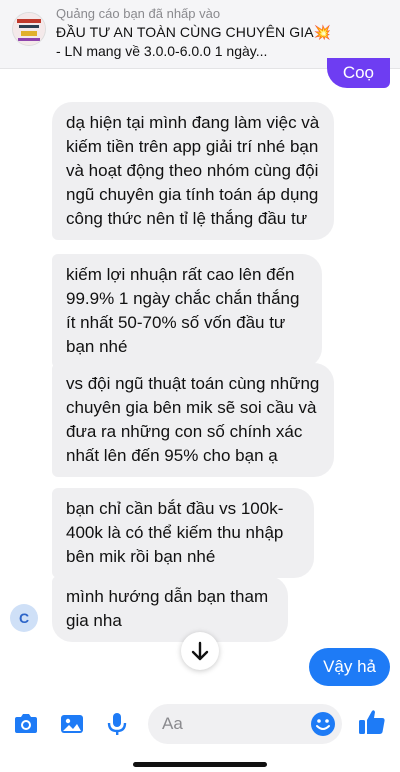  Describe the element at coordinates (26, 724) in the screenshot. I see `camera-icon` at that location.